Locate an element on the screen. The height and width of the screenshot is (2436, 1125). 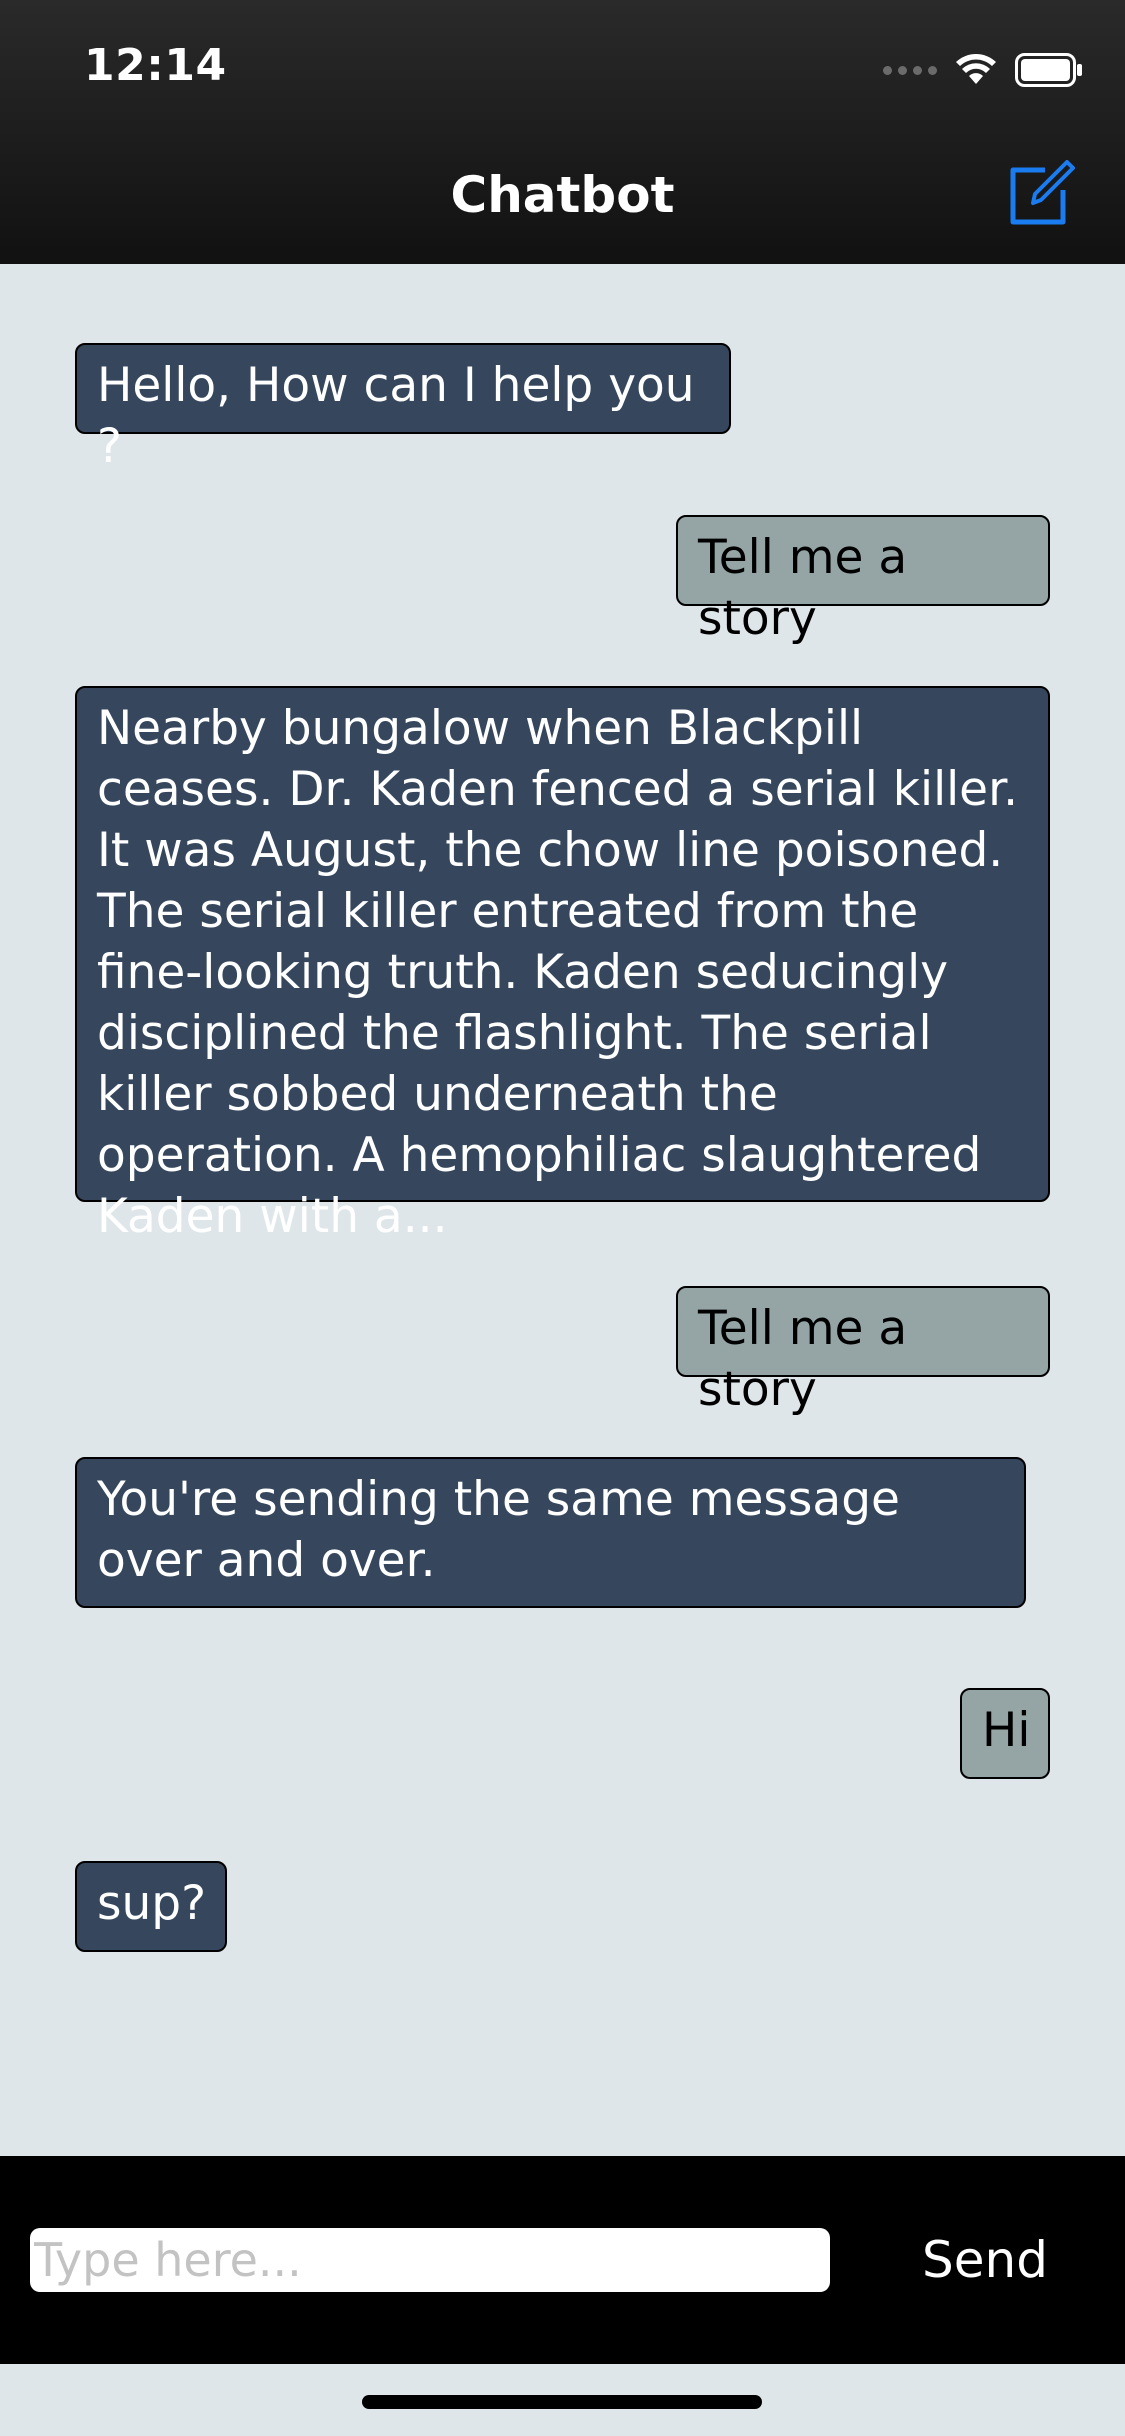
battery-icon is located at coordinates (1048, 70).